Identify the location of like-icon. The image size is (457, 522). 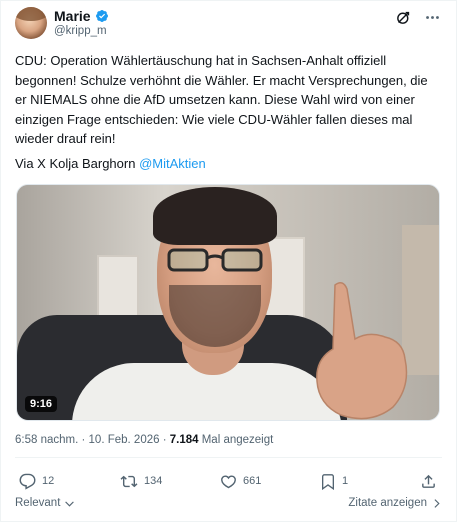
(228, 481).